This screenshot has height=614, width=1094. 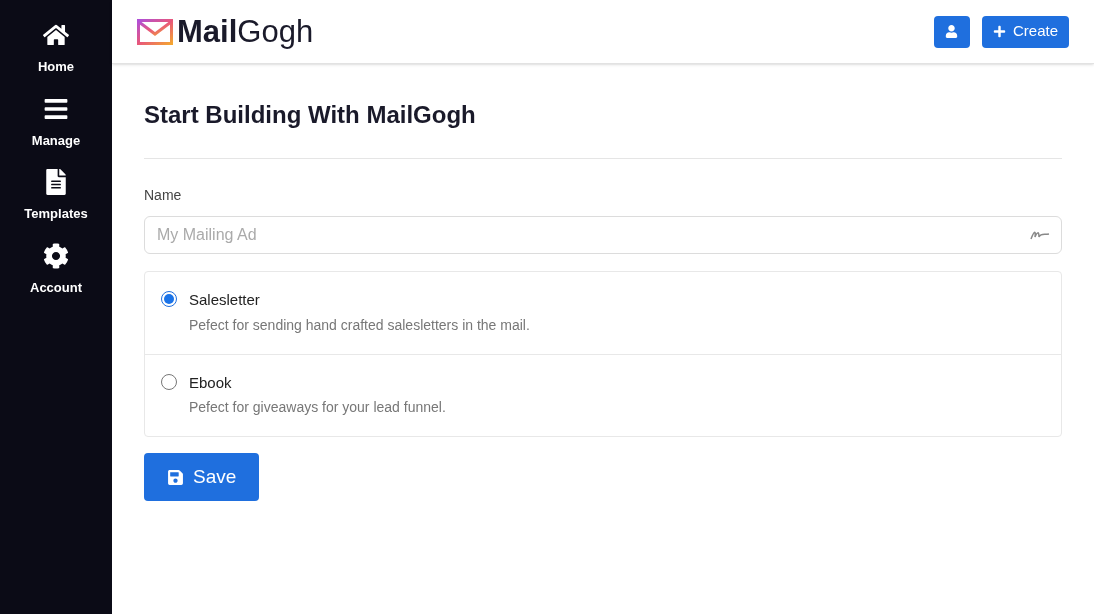 I want to click on document-icon, so click(x=56, y=182).